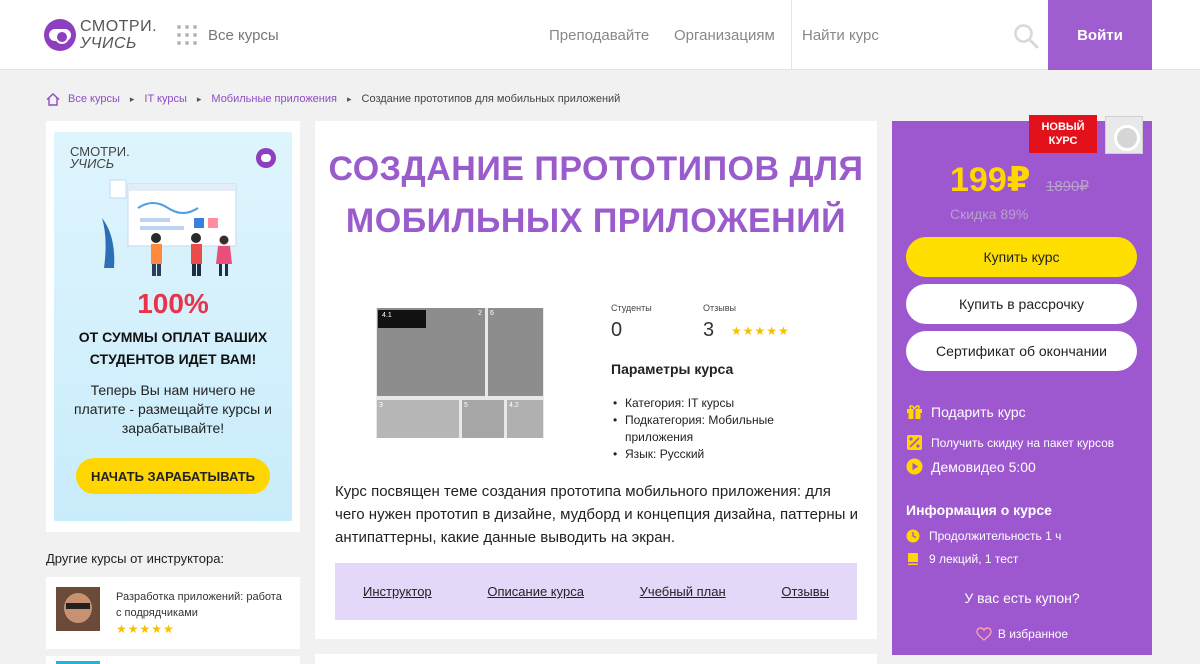  Describe the element at coordinates (1063, 134) in the screenshot. I see `new-course-badge: НОВЫЙ КУРС` at that location.